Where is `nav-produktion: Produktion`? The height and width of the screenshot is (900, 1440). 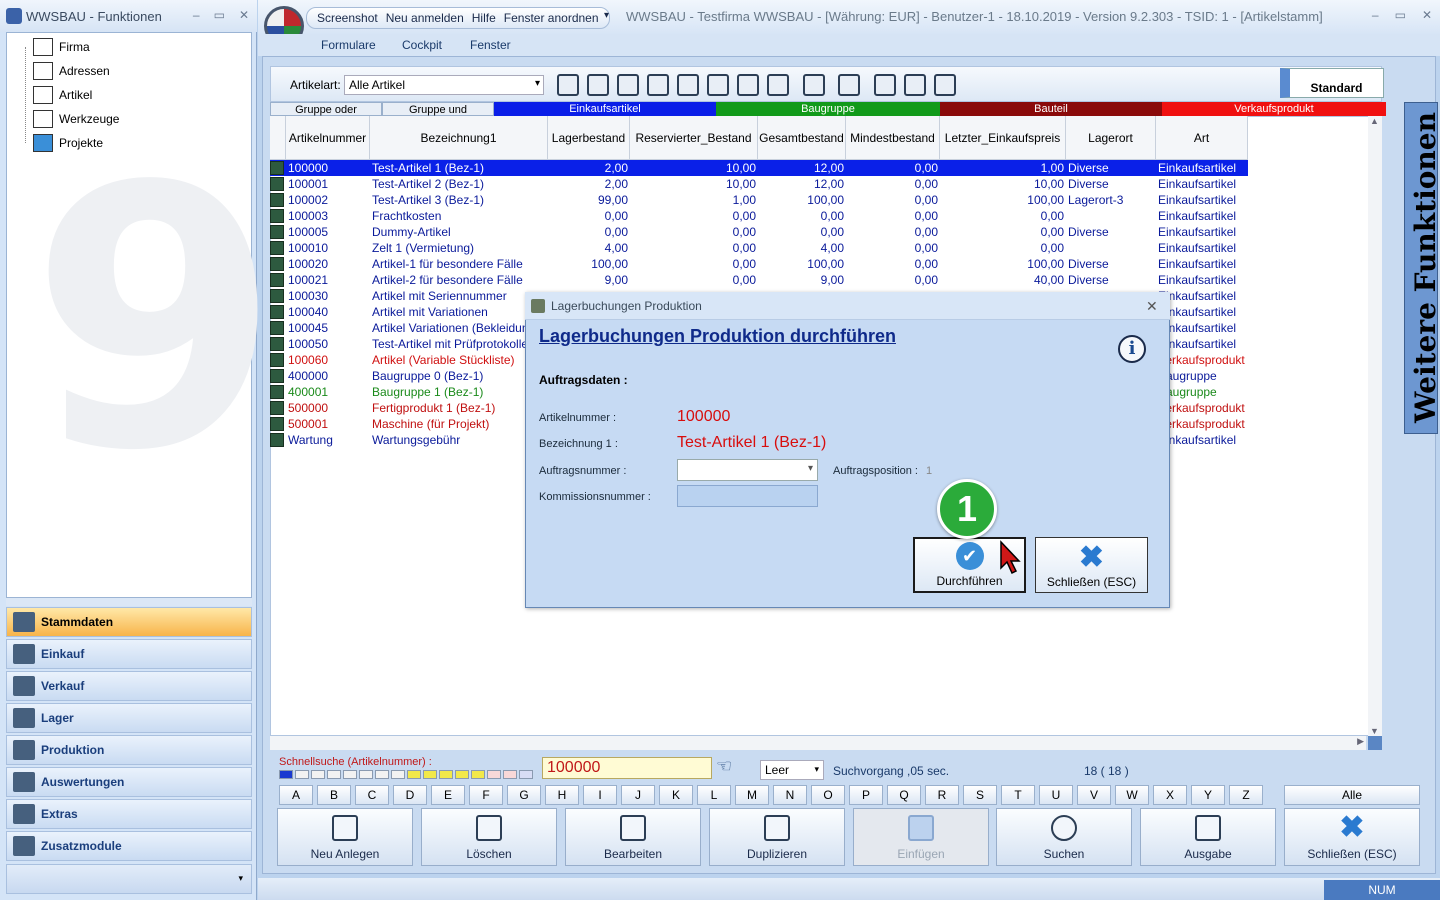 nav-produktion: Produktion is located at coordinates (129, 750).